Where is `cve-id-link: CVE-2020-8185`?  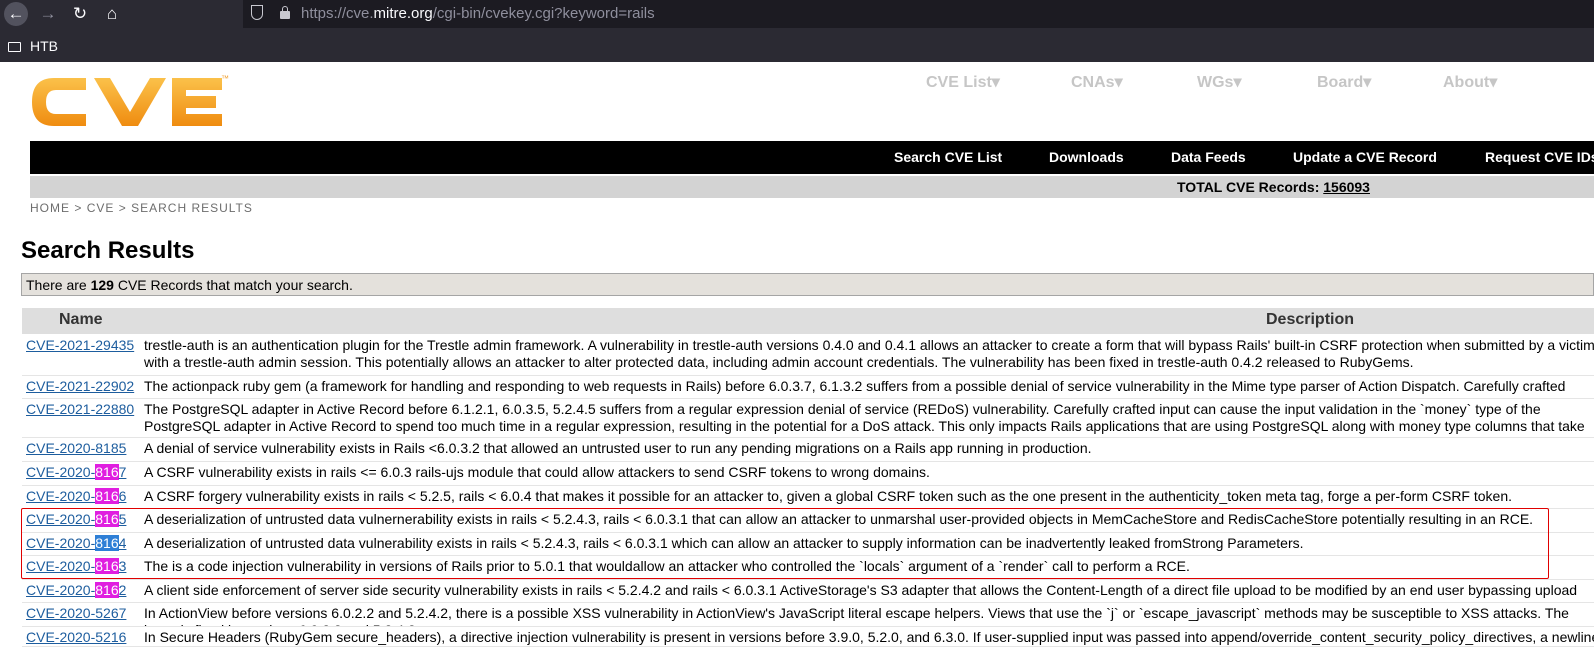 cve-id-link: CVE-2020-8185 is located at coordinates (76, 448).